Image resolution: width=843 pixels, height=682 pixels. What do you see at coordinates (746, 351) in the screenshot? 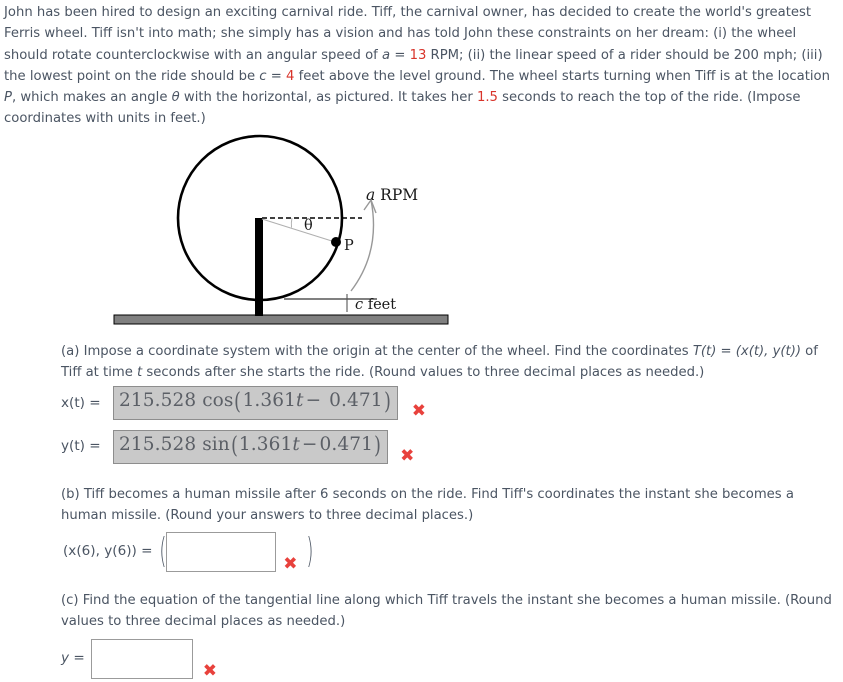
I see `part-a-prompt-T: T(t) = (x(t), y(t))` at bounding box center [746, 351].